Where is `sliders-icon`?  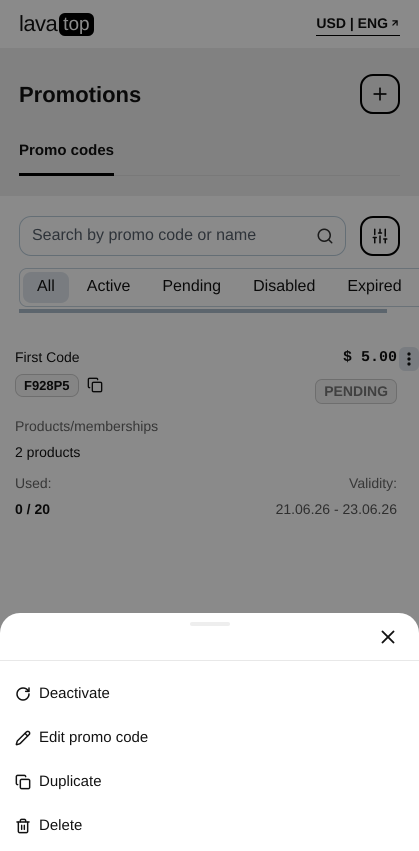 sliders-icon is located at coordinates (380, 235).